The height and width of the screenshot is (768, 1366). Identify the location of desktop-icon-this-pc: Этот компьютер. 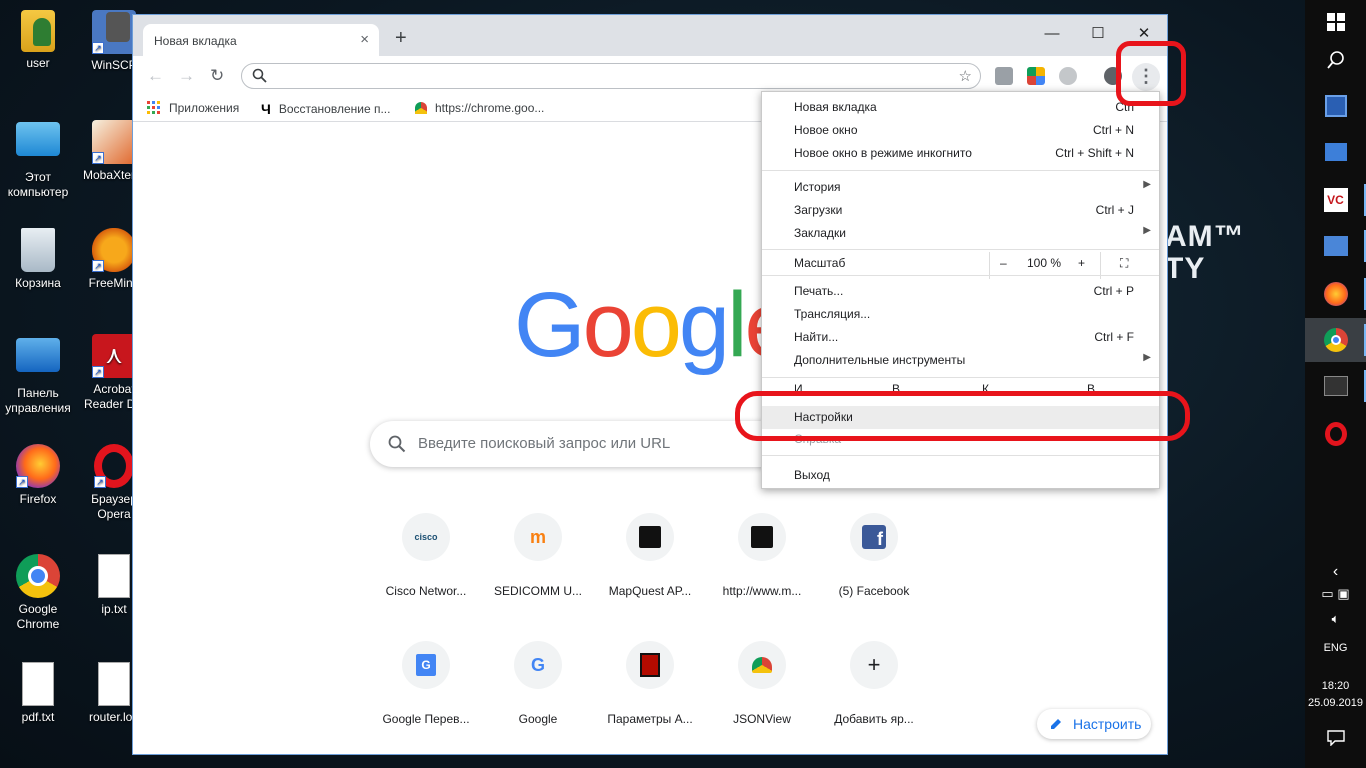
(38, 159).